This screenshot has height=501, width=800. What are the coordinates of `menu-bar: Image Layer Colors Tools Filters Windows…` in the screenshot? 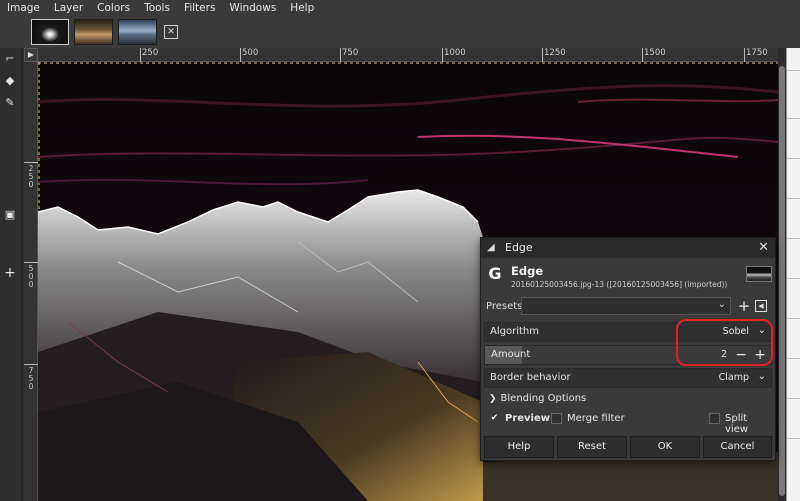 It's located at (400, 8).